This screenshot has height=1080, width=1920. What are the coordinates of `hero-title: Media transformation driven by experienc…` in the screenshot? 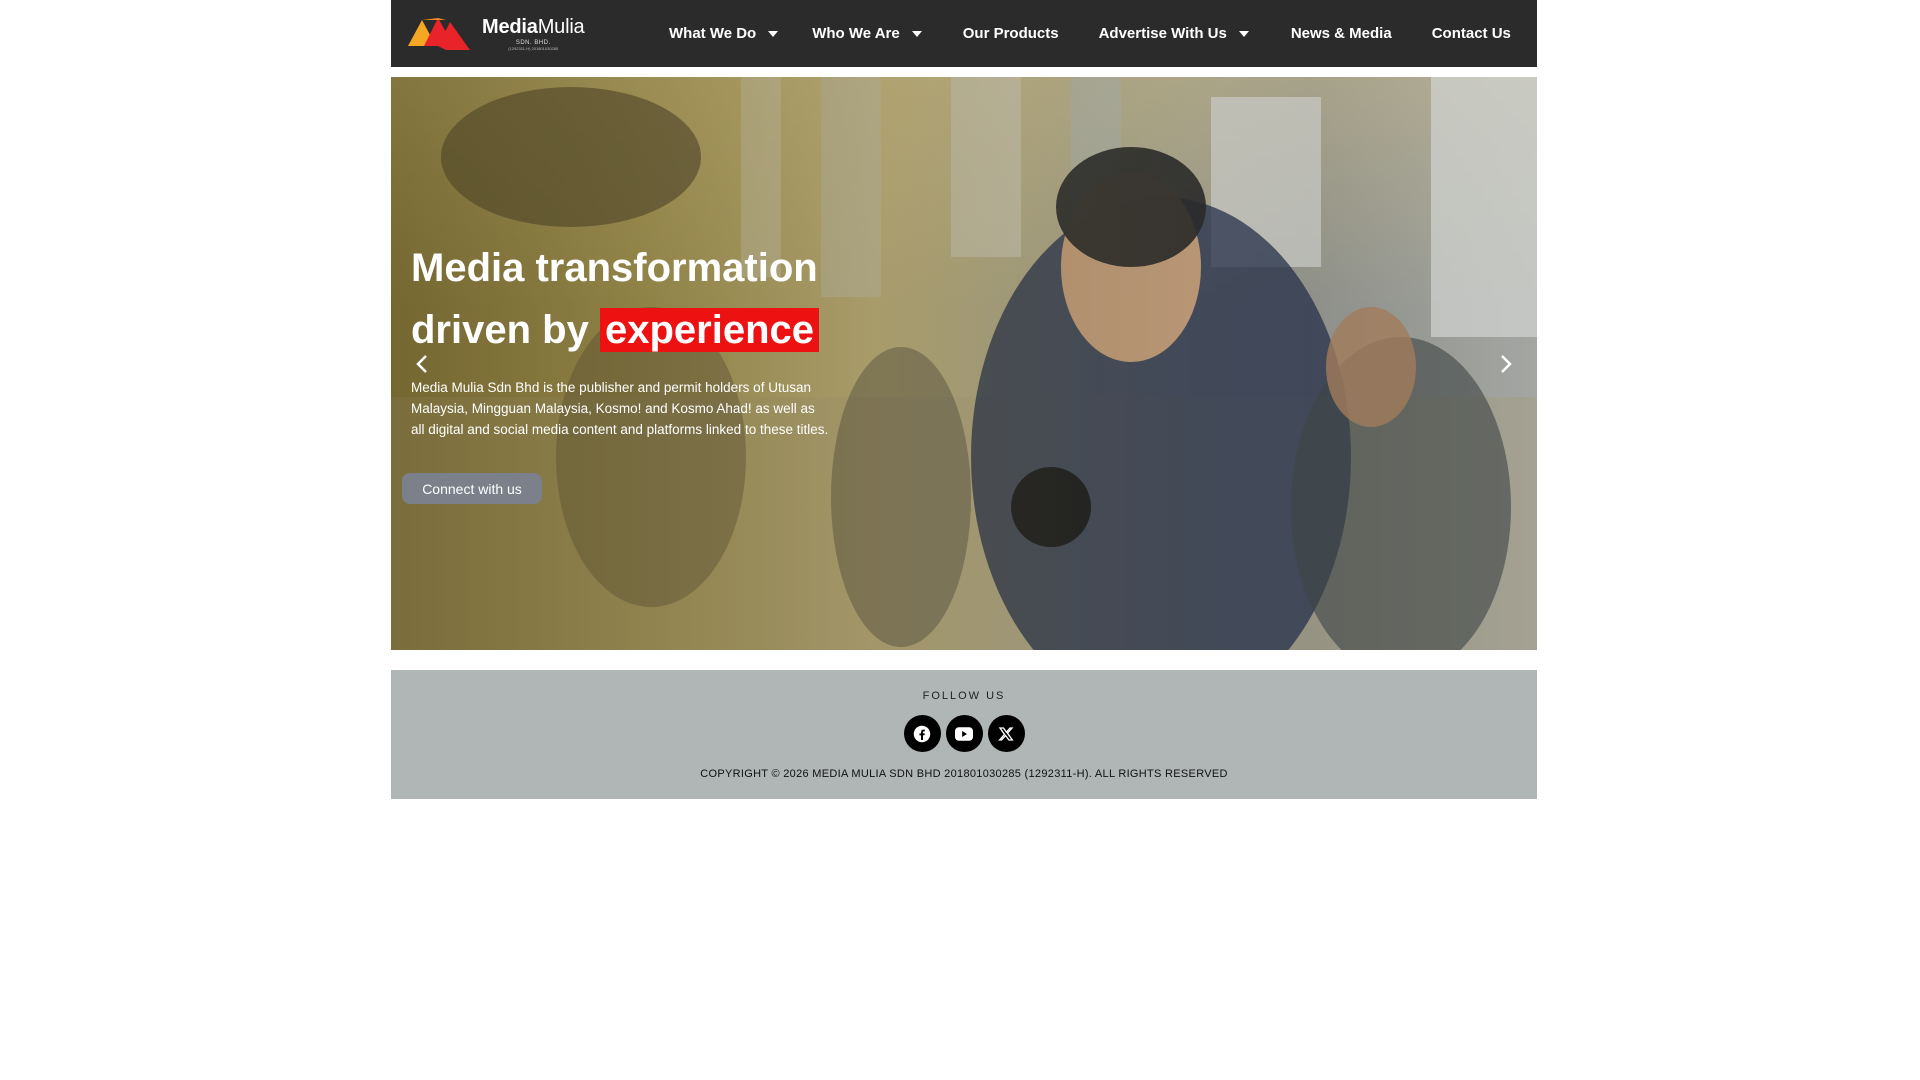 It's located at (615, 299).